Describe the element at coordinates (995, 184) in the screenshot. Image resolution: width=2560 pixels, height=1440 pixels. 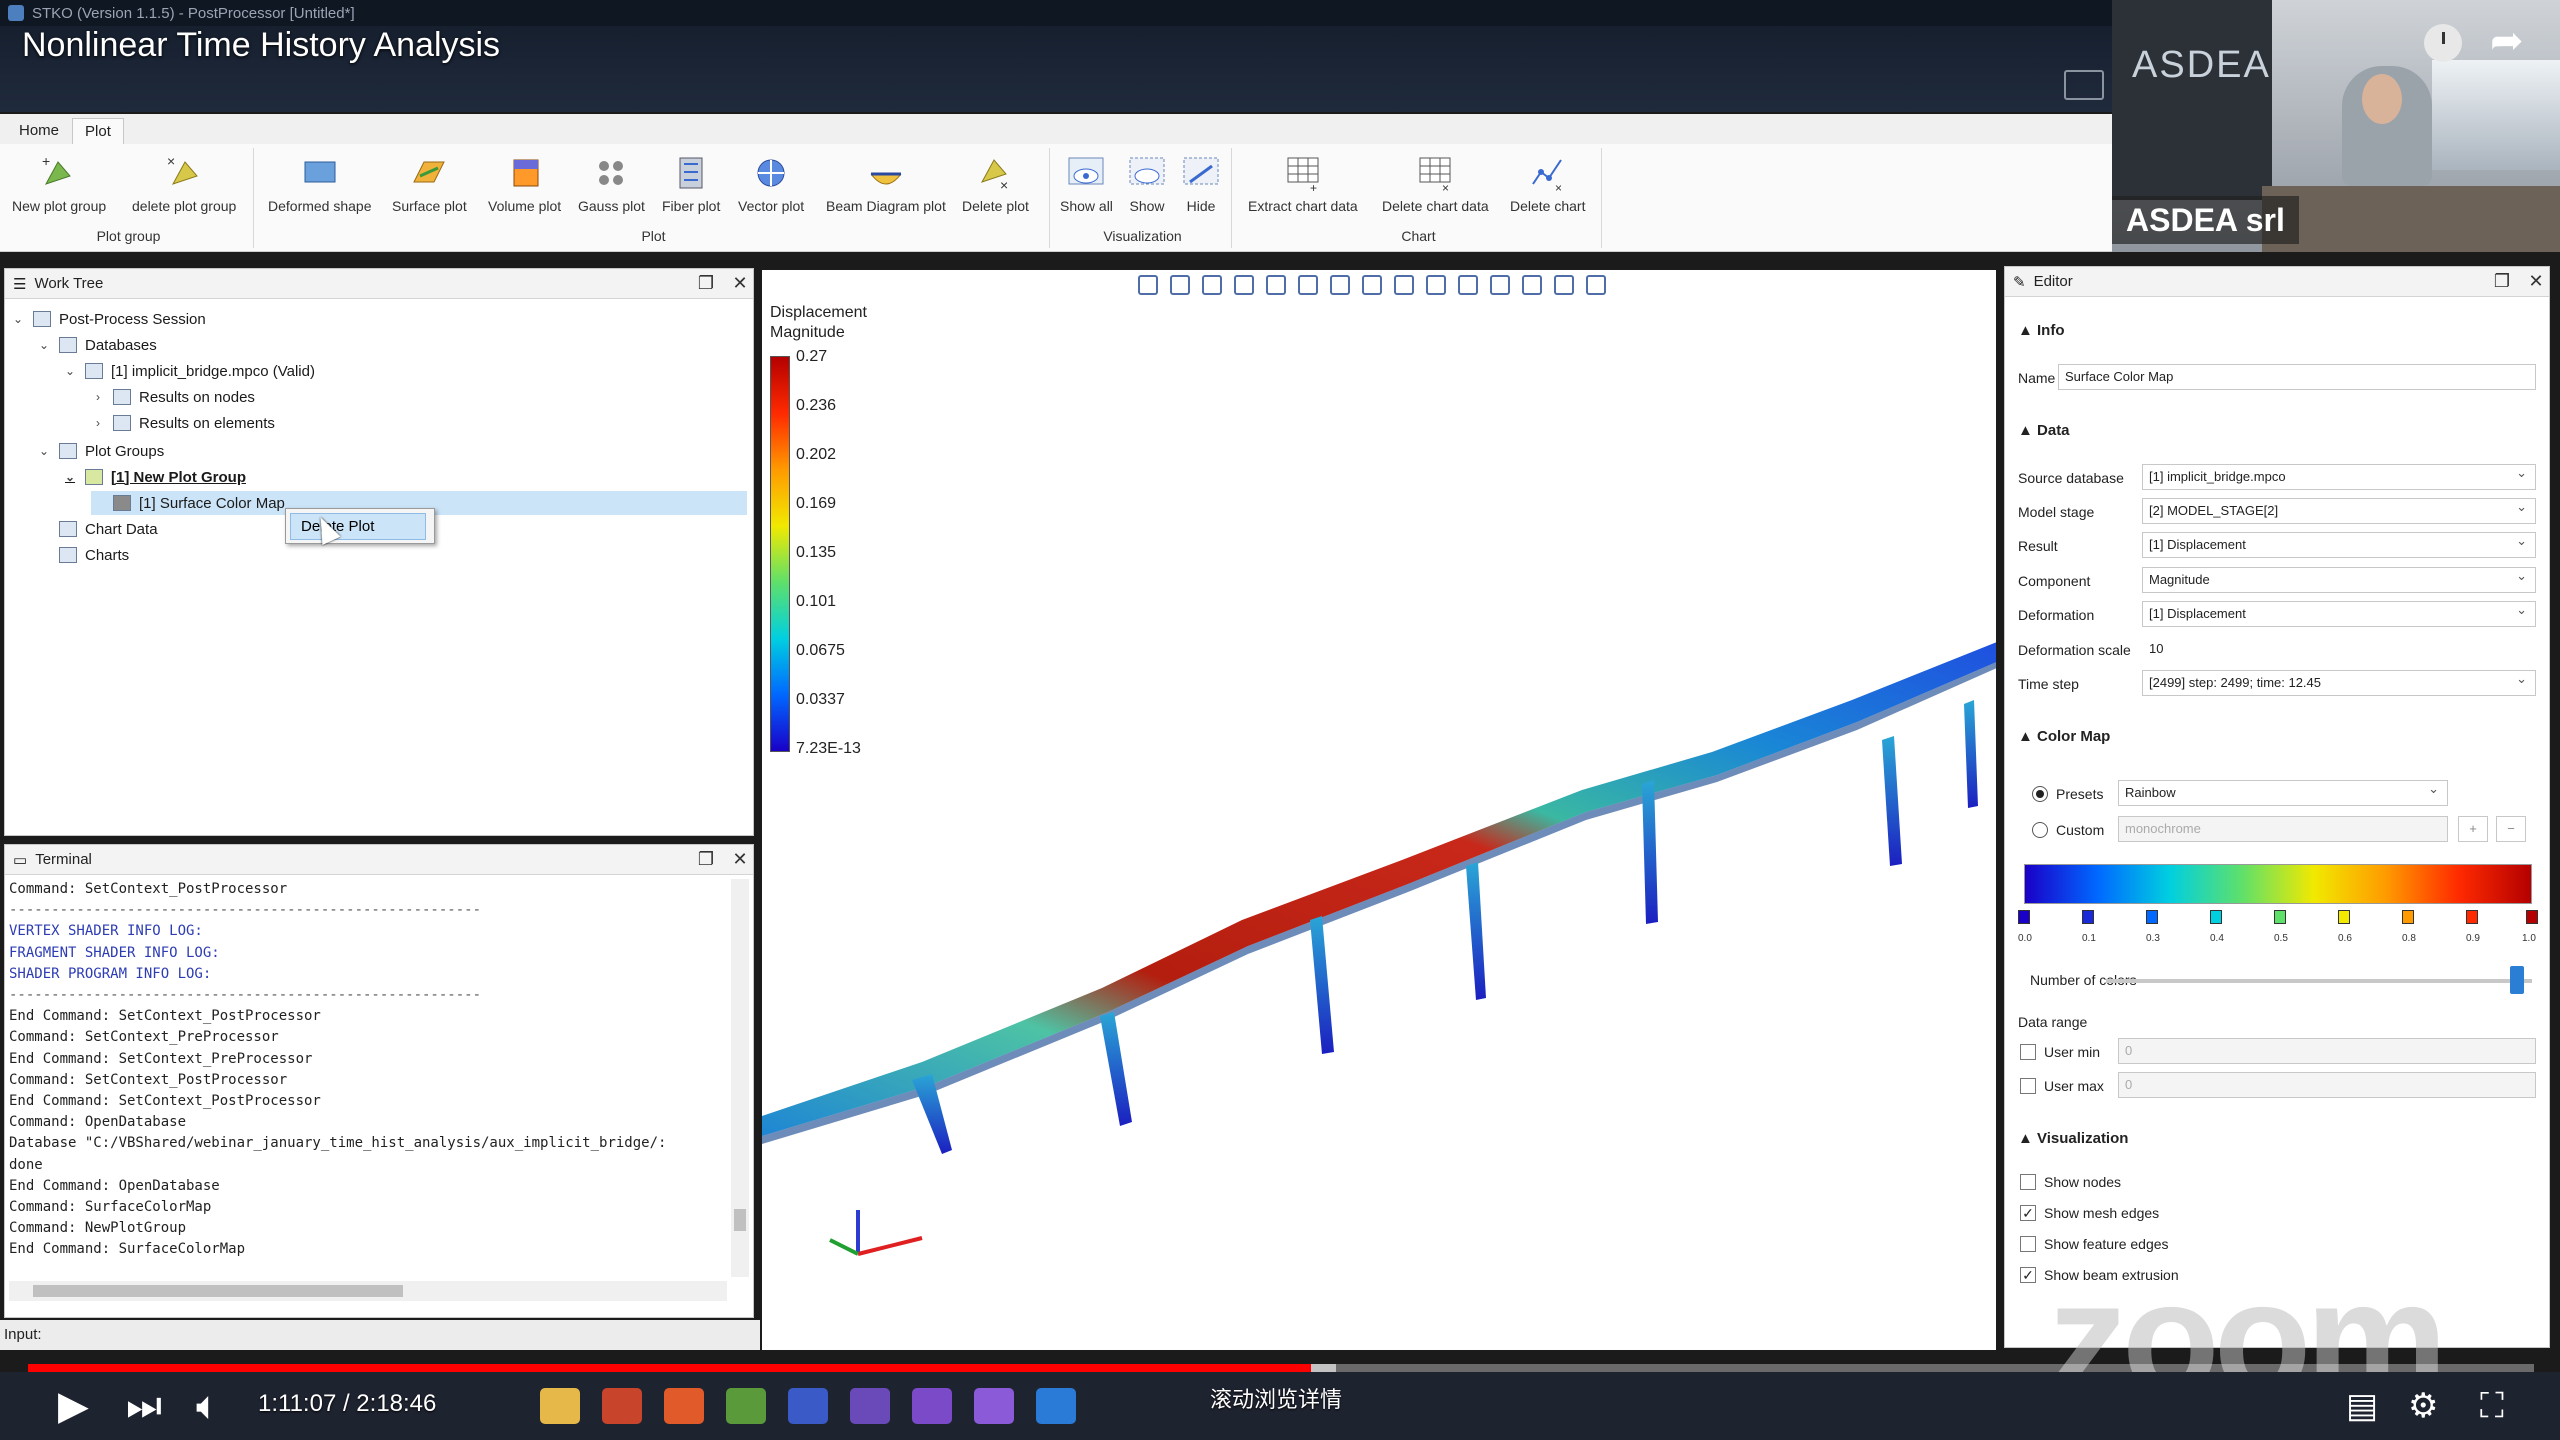
I see `delete-plot-button: × Delete plot` at that location.